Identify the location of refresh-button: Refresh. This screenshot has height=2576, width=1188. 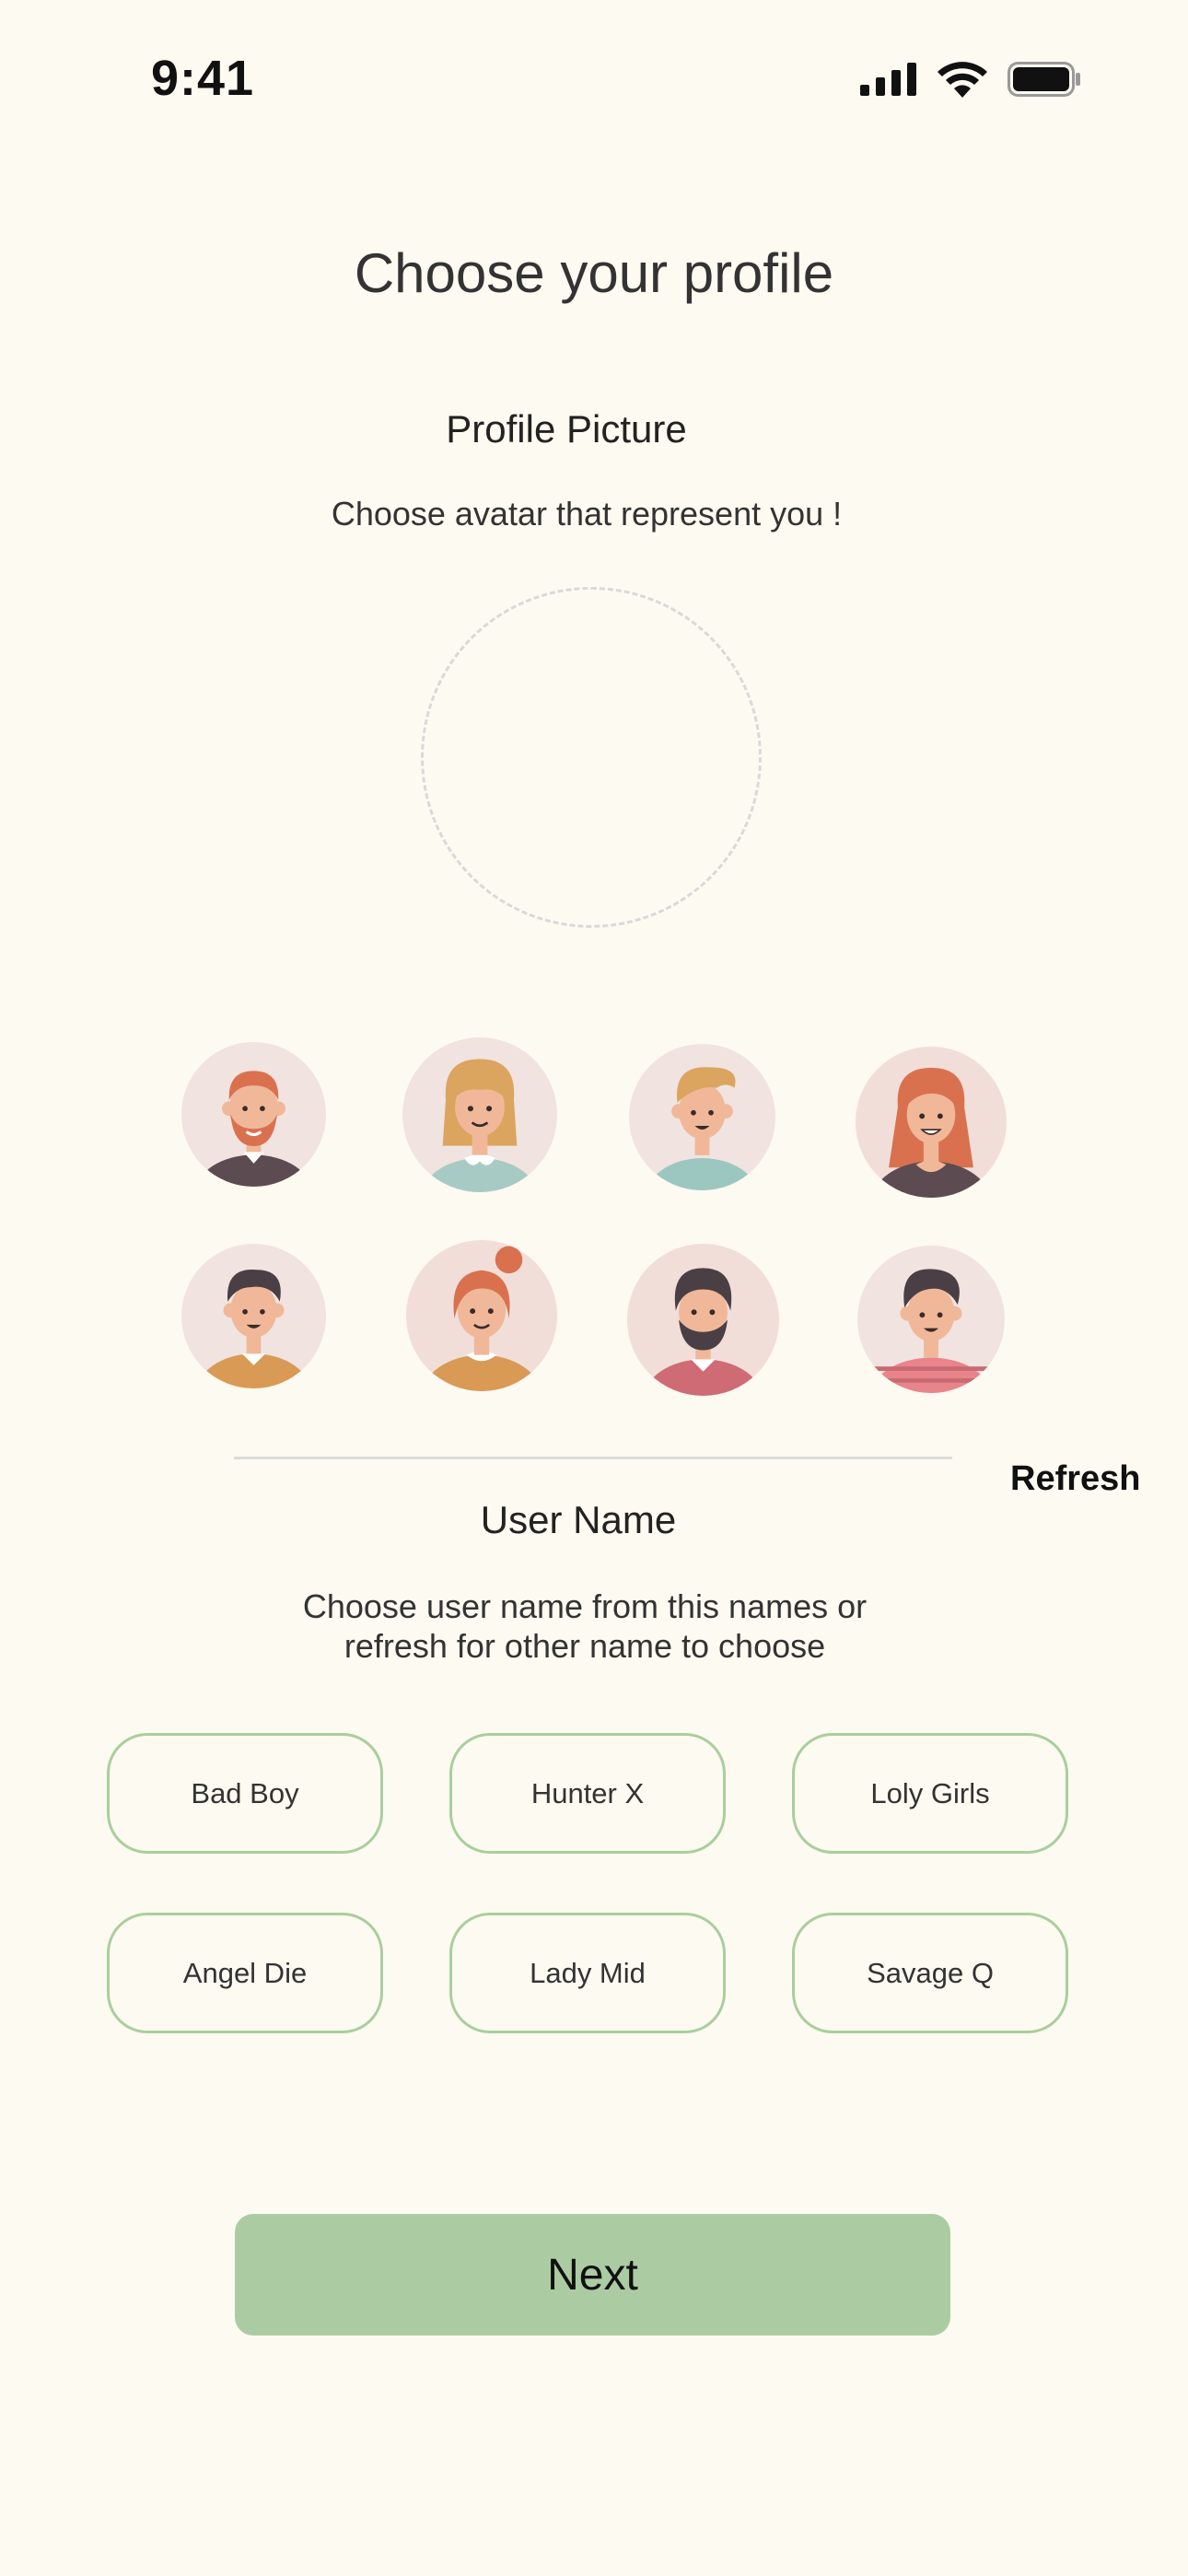
(1075, 1479).